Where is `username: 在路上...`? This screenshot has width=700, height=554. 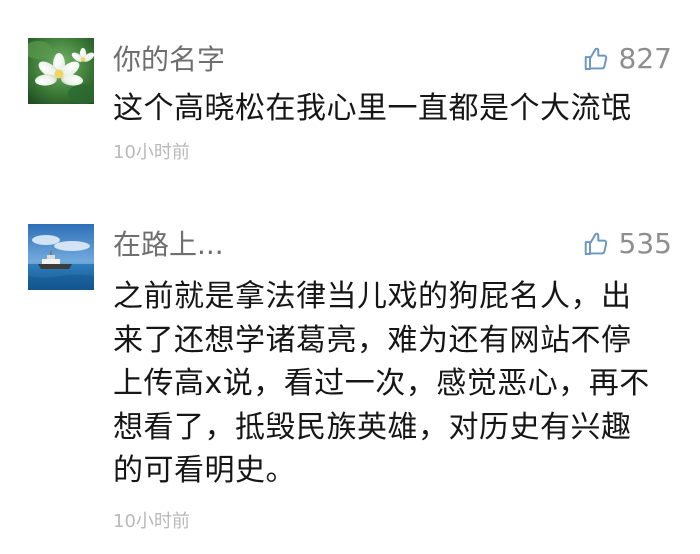 username: 在路上... is located at coordinates (168, 245).